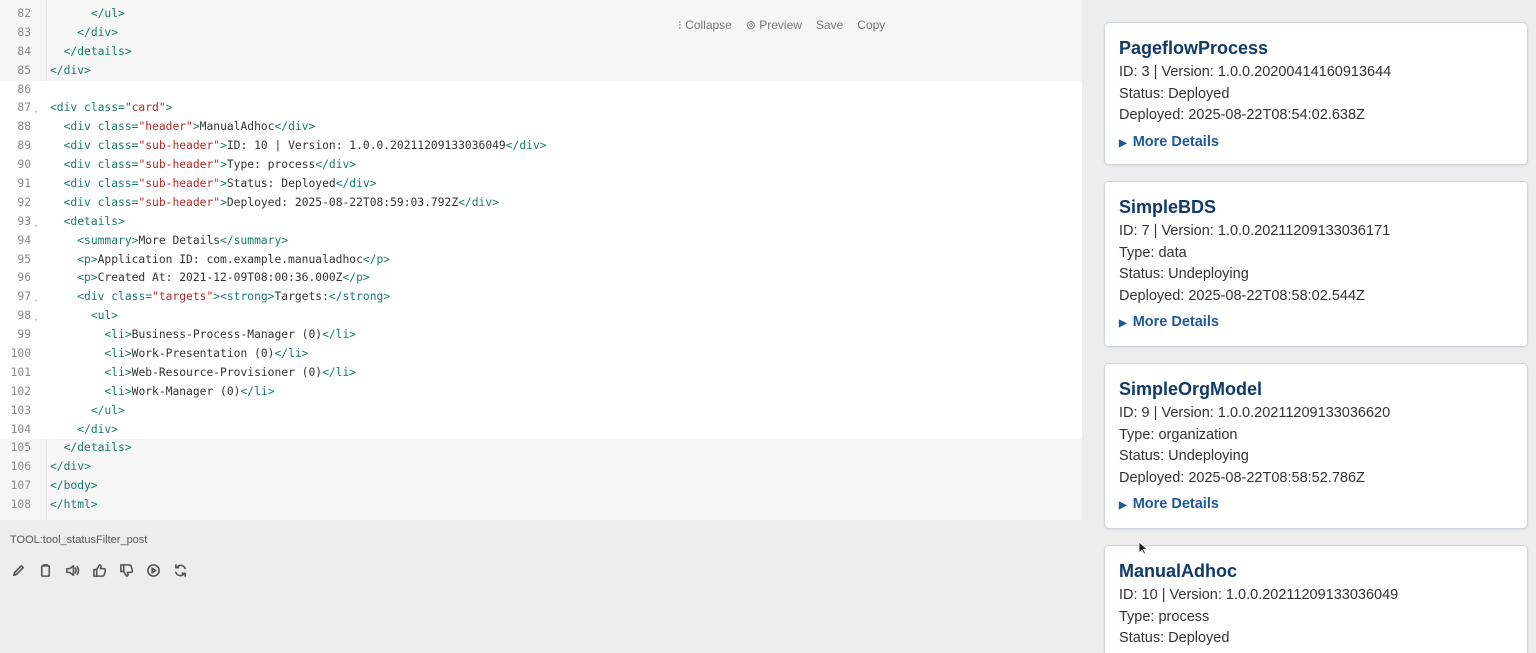 The width and height of the screenshot is (1536, 653). Describe the element at coordinates (1255, 72) in the screenshot. I see `card-sub-header: ID: 3 | Version: 1.0.0.20200414160913644` at that location.